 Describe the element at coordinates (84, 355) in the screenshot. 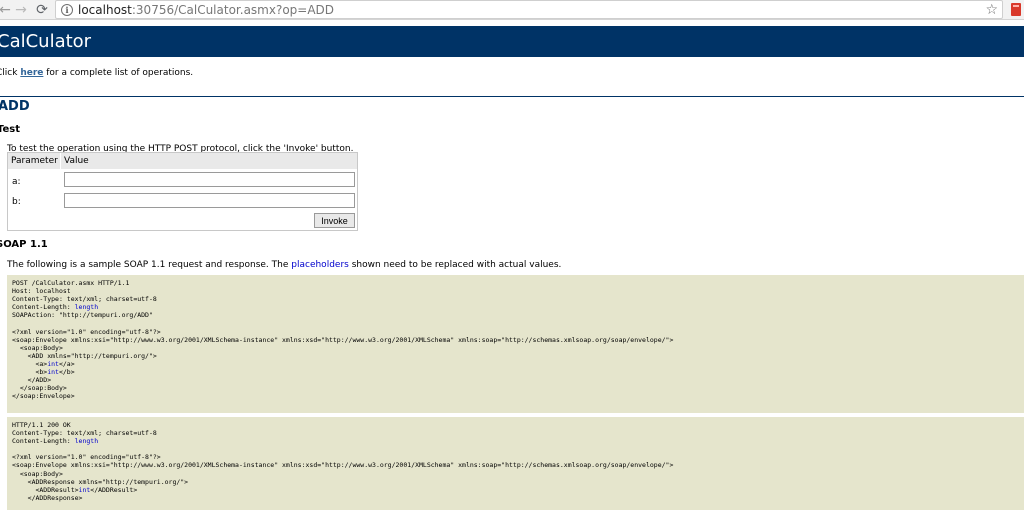

I see `code-text: <ADD xmlns="http://tempuri.org/">` at that location.